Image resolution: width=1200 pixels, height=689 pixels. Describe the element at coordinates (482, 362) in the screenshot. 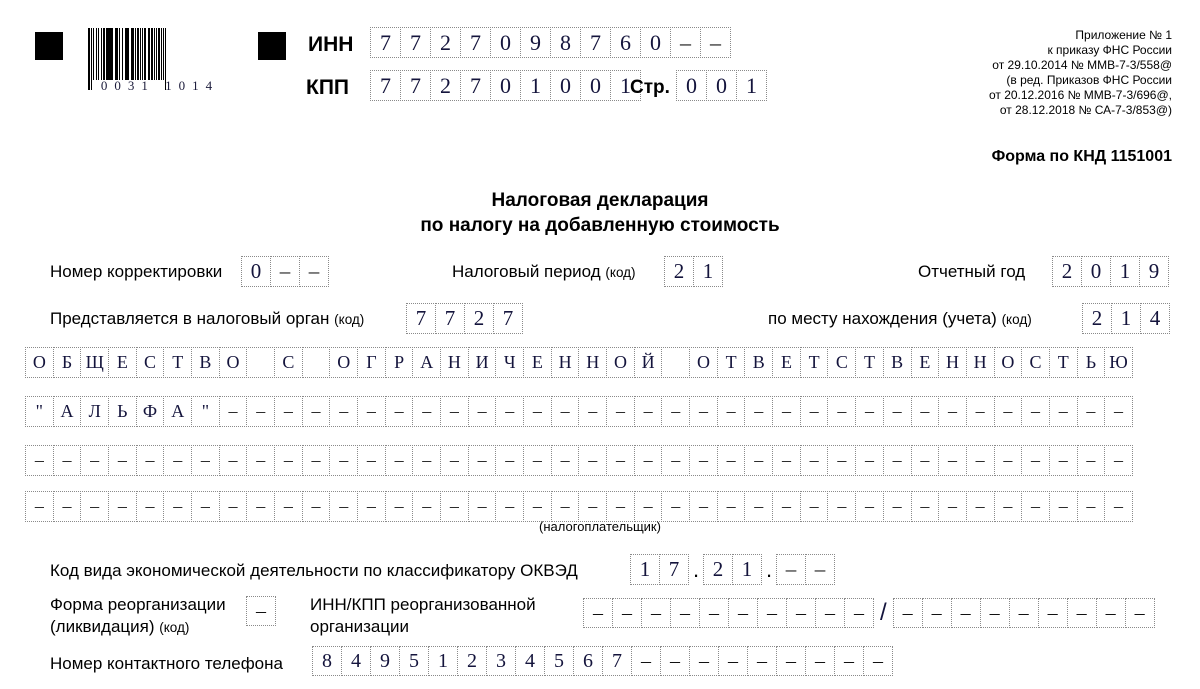

I see `form-cell: И` at that location.